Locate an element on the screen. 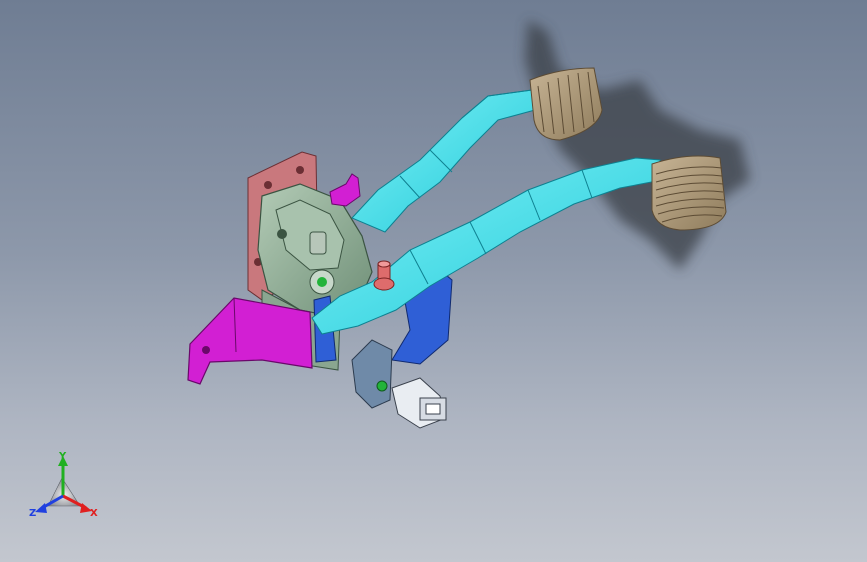  pushrod-stub is located at coordinates (345, 190).